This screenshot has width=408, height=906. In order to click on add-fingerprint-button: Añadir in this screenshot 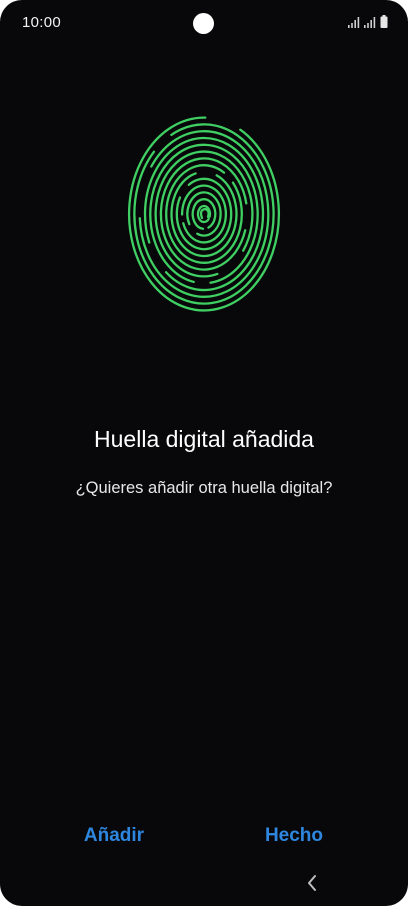, I will do `click(114, 836)`.